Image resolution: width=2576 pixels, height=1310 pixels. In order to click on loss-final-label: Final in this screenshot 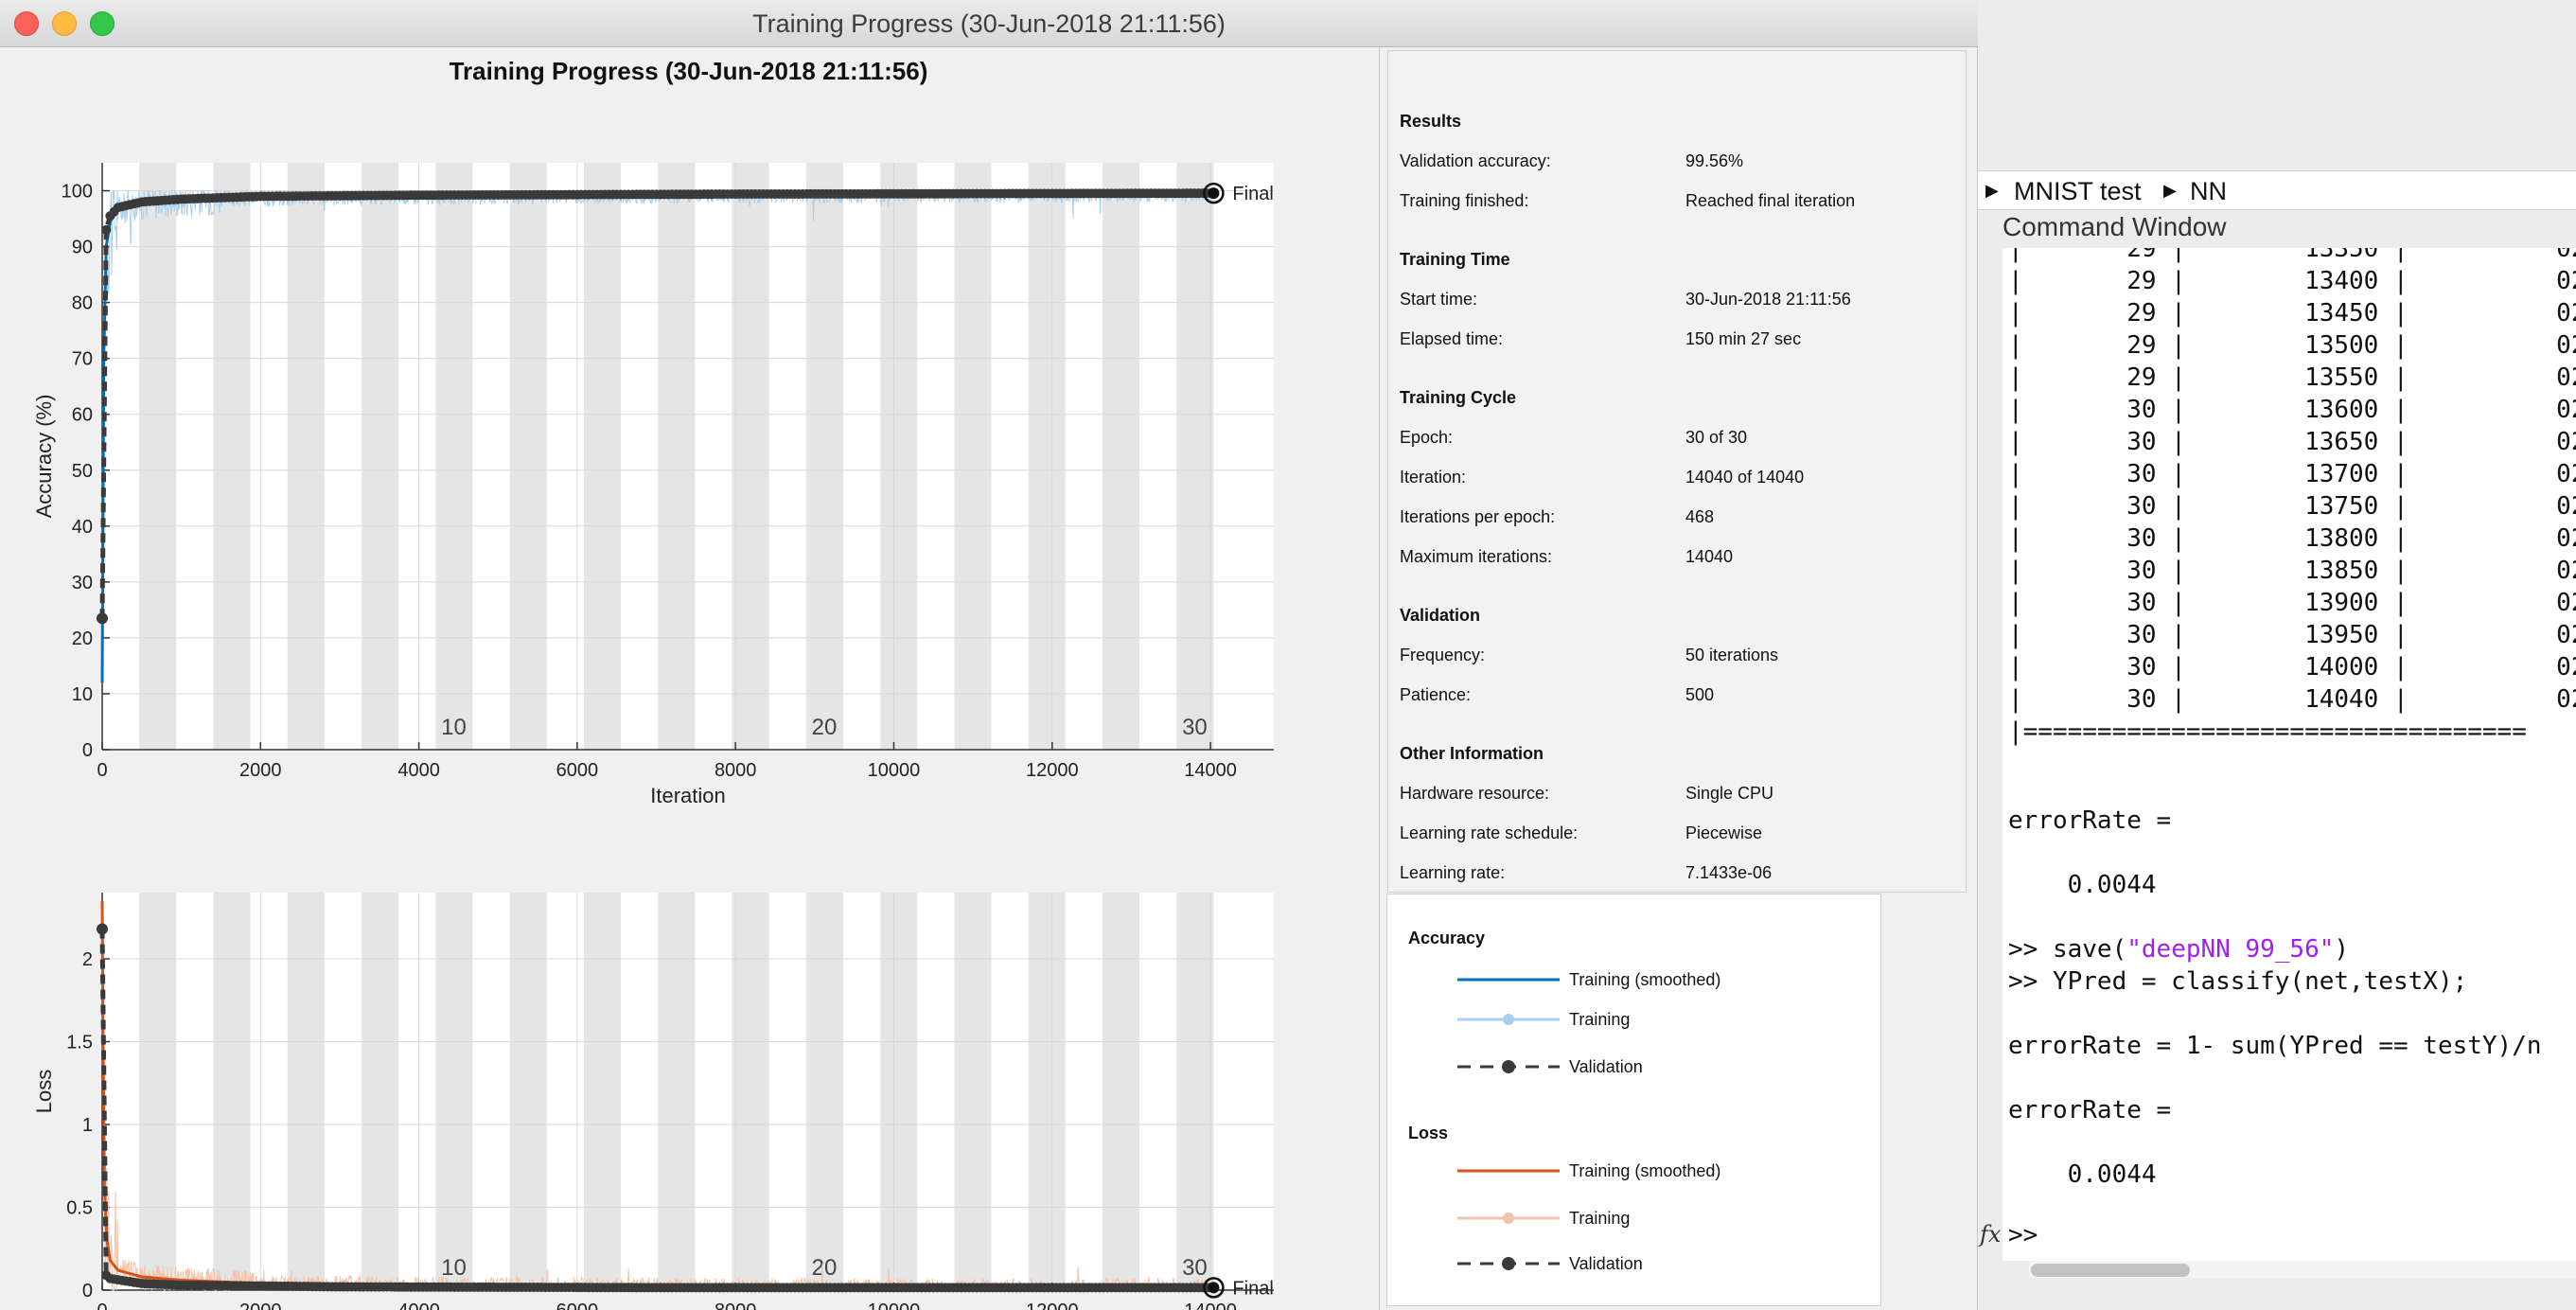, I will do `click(1252, 1288)`.